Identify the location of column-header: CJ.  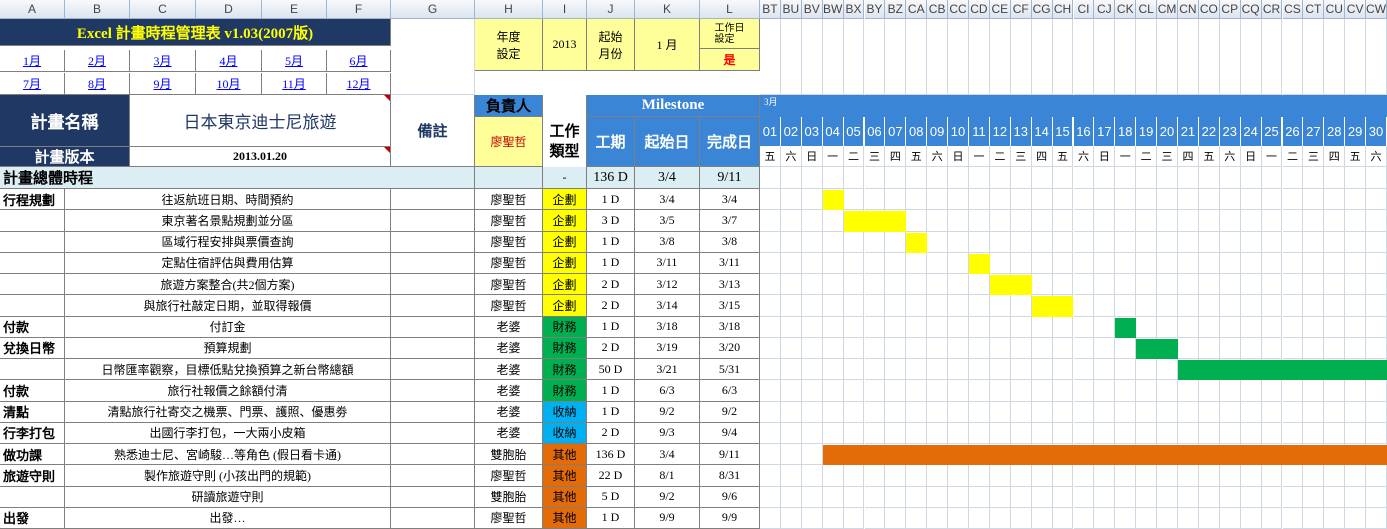
(1105, 9).